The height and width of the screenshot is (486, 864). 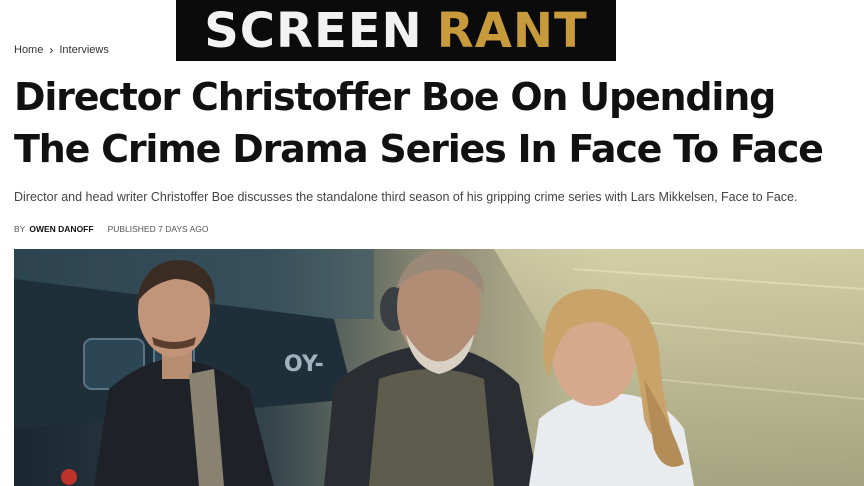 I want to click on byline: BY OWEN DANOFF PUBLISHED 7 DAYS AGO, so click(x=111, y=229).